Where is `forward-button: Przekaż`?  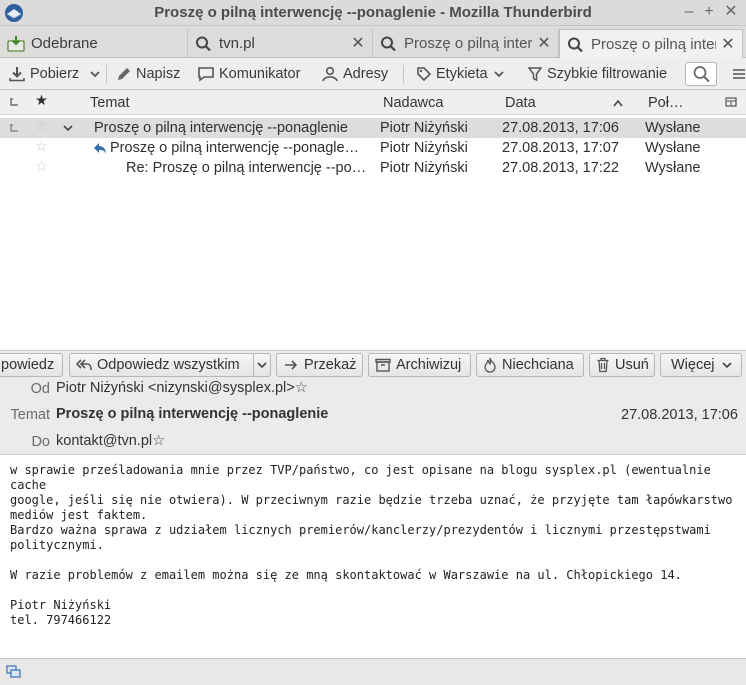
forward-button: Przekaż is located at coordinates (319, 365).